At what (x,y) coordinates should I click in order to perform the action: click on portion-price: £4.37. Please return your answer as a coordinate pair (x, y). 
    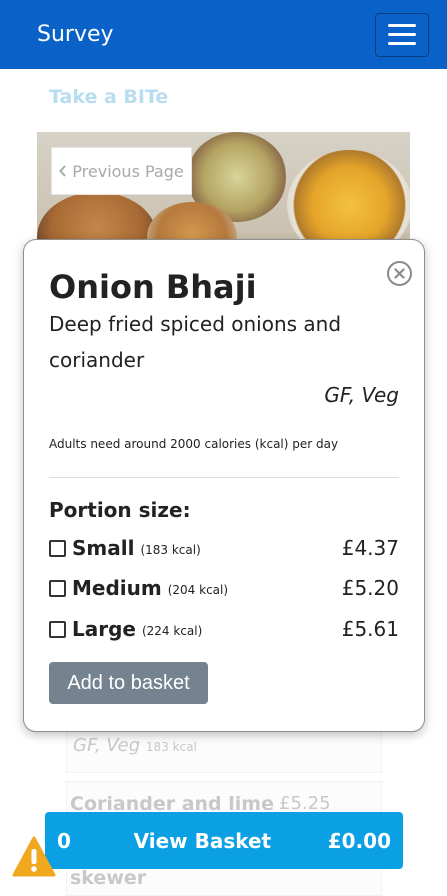
    Looking at the image, I should click on (370, 548).